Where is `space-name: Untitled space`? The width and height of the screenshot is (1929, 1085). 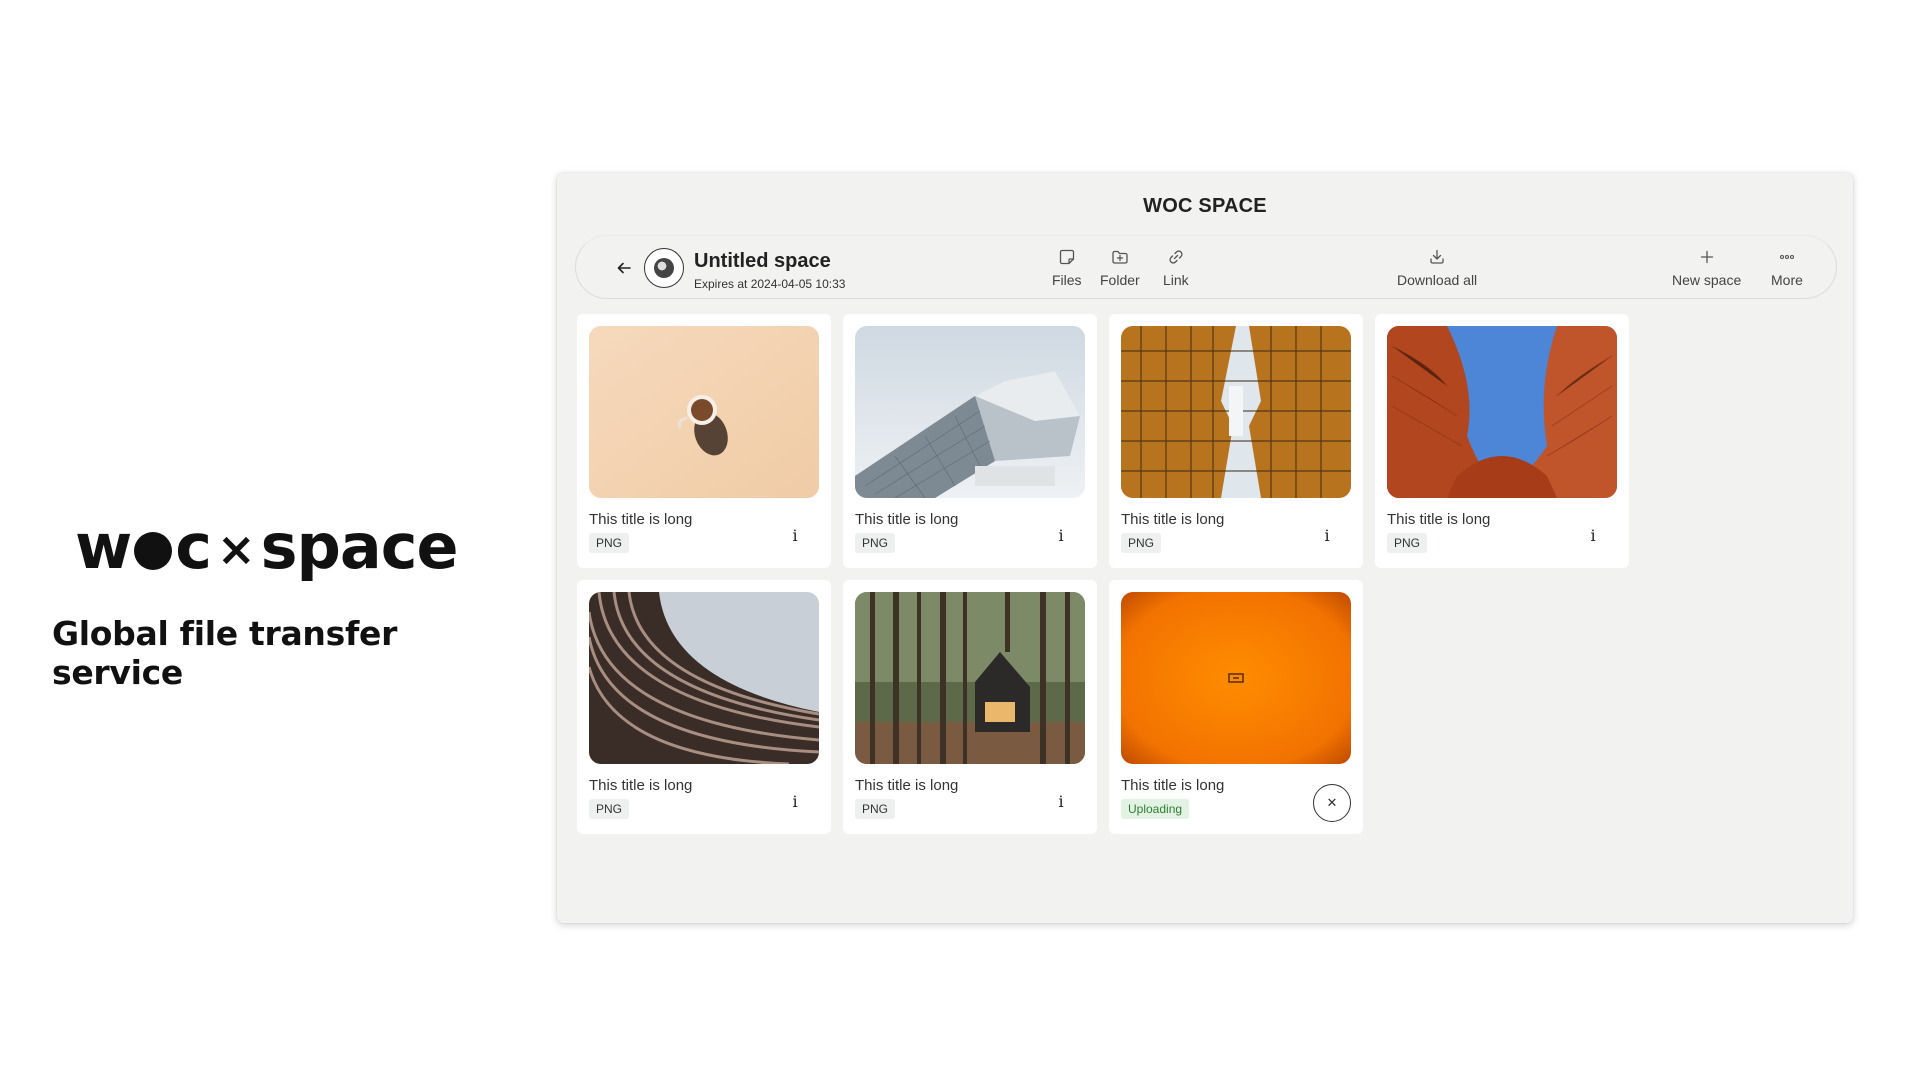
space-name: Untitled space is located at coordinates (762, 261).